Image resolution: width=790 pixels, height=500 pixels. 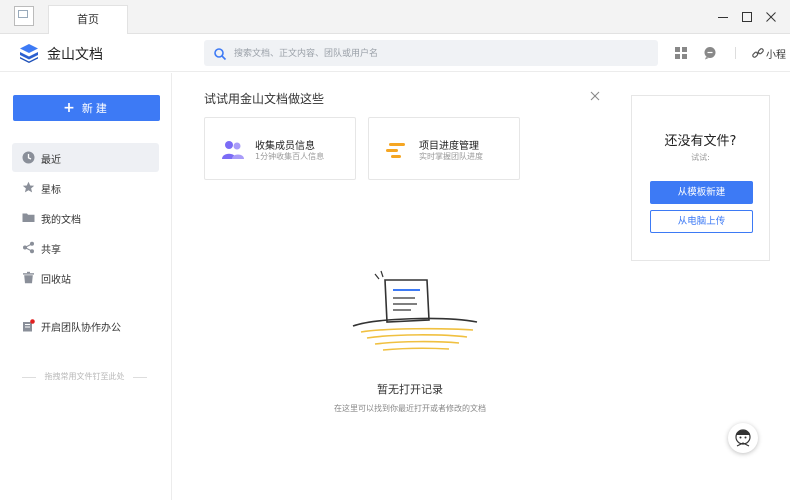 I want to click on app-header: 金山文档 搜索文档、正文内容、团队或用户名 小程, so click(x=395, y=53).